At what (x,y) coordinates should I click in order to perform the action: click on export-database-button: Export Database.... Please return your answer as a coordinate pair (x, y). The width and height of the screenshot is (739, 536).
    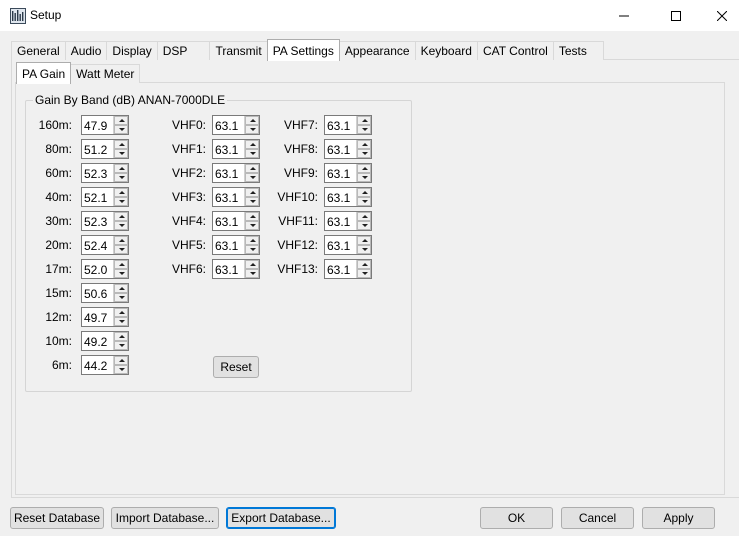
    Looking at the image, I should click on (281, 518).